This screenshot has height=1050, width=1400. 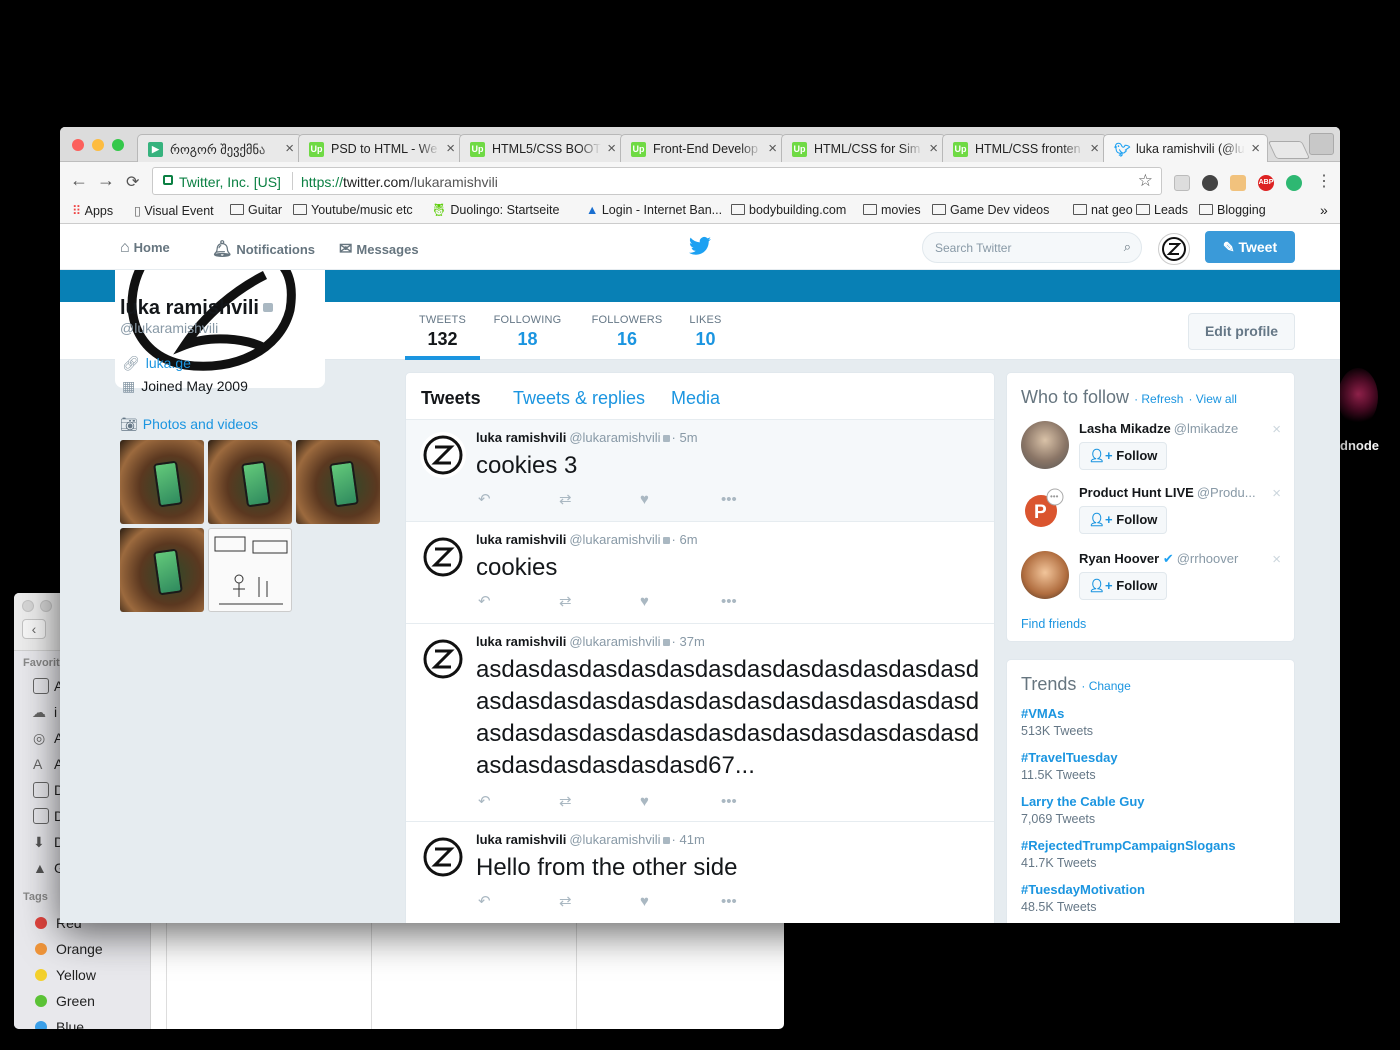 I want to click on sidebar-item: ☁ i, so click(x=44, y=712).